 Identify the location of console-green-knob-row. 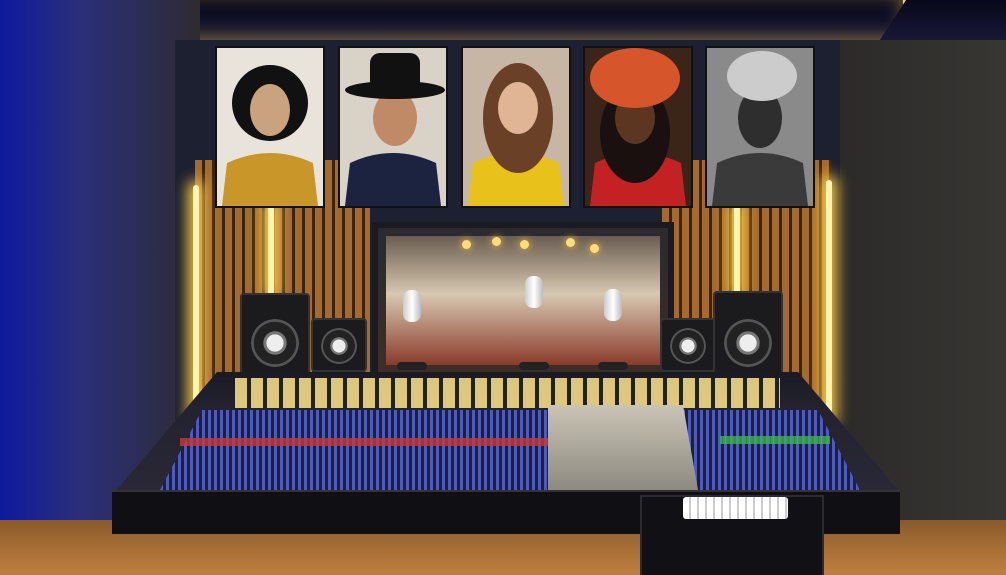
(775, 440).